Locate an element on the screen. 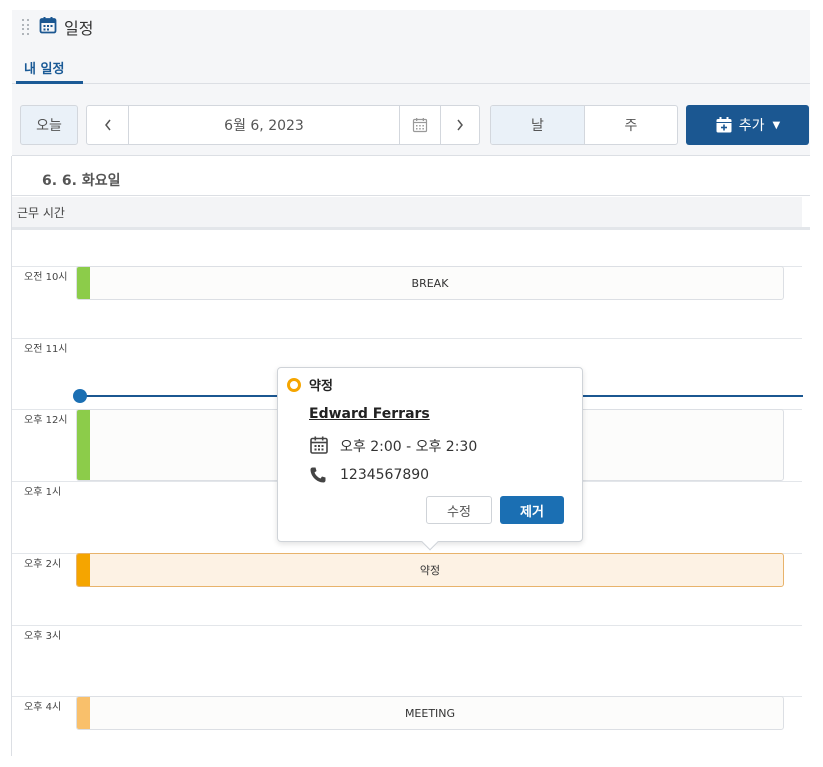 This screenshot has width=823, height=767. popover-title: 약정 is located at coordinates (321, 386).